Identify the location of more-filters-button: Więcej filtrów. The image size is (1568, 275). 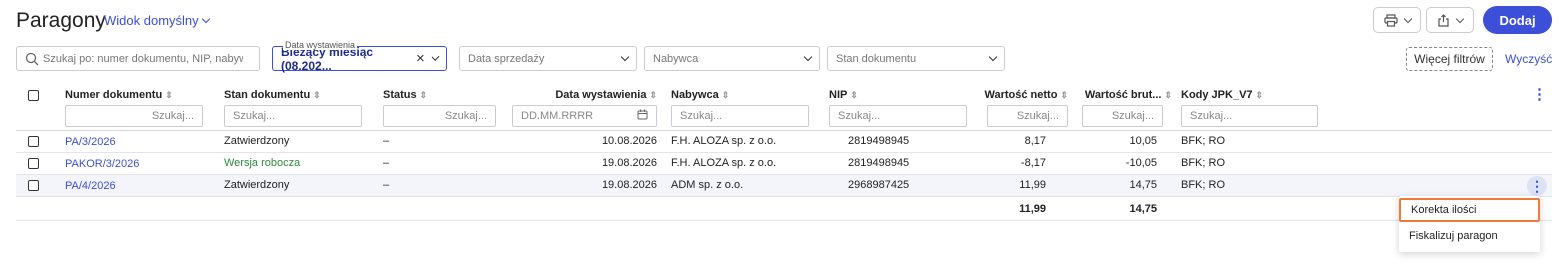
(1449, 59).